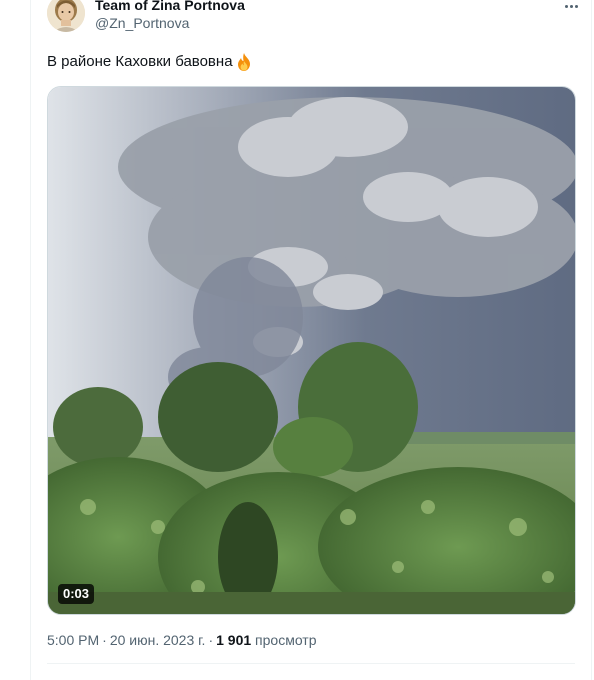 The image size is (594, 680). What do you see at coordinates (234, 640) in the screenshot?
I see `views-count: 1 901` at bounding box center [234, 640].